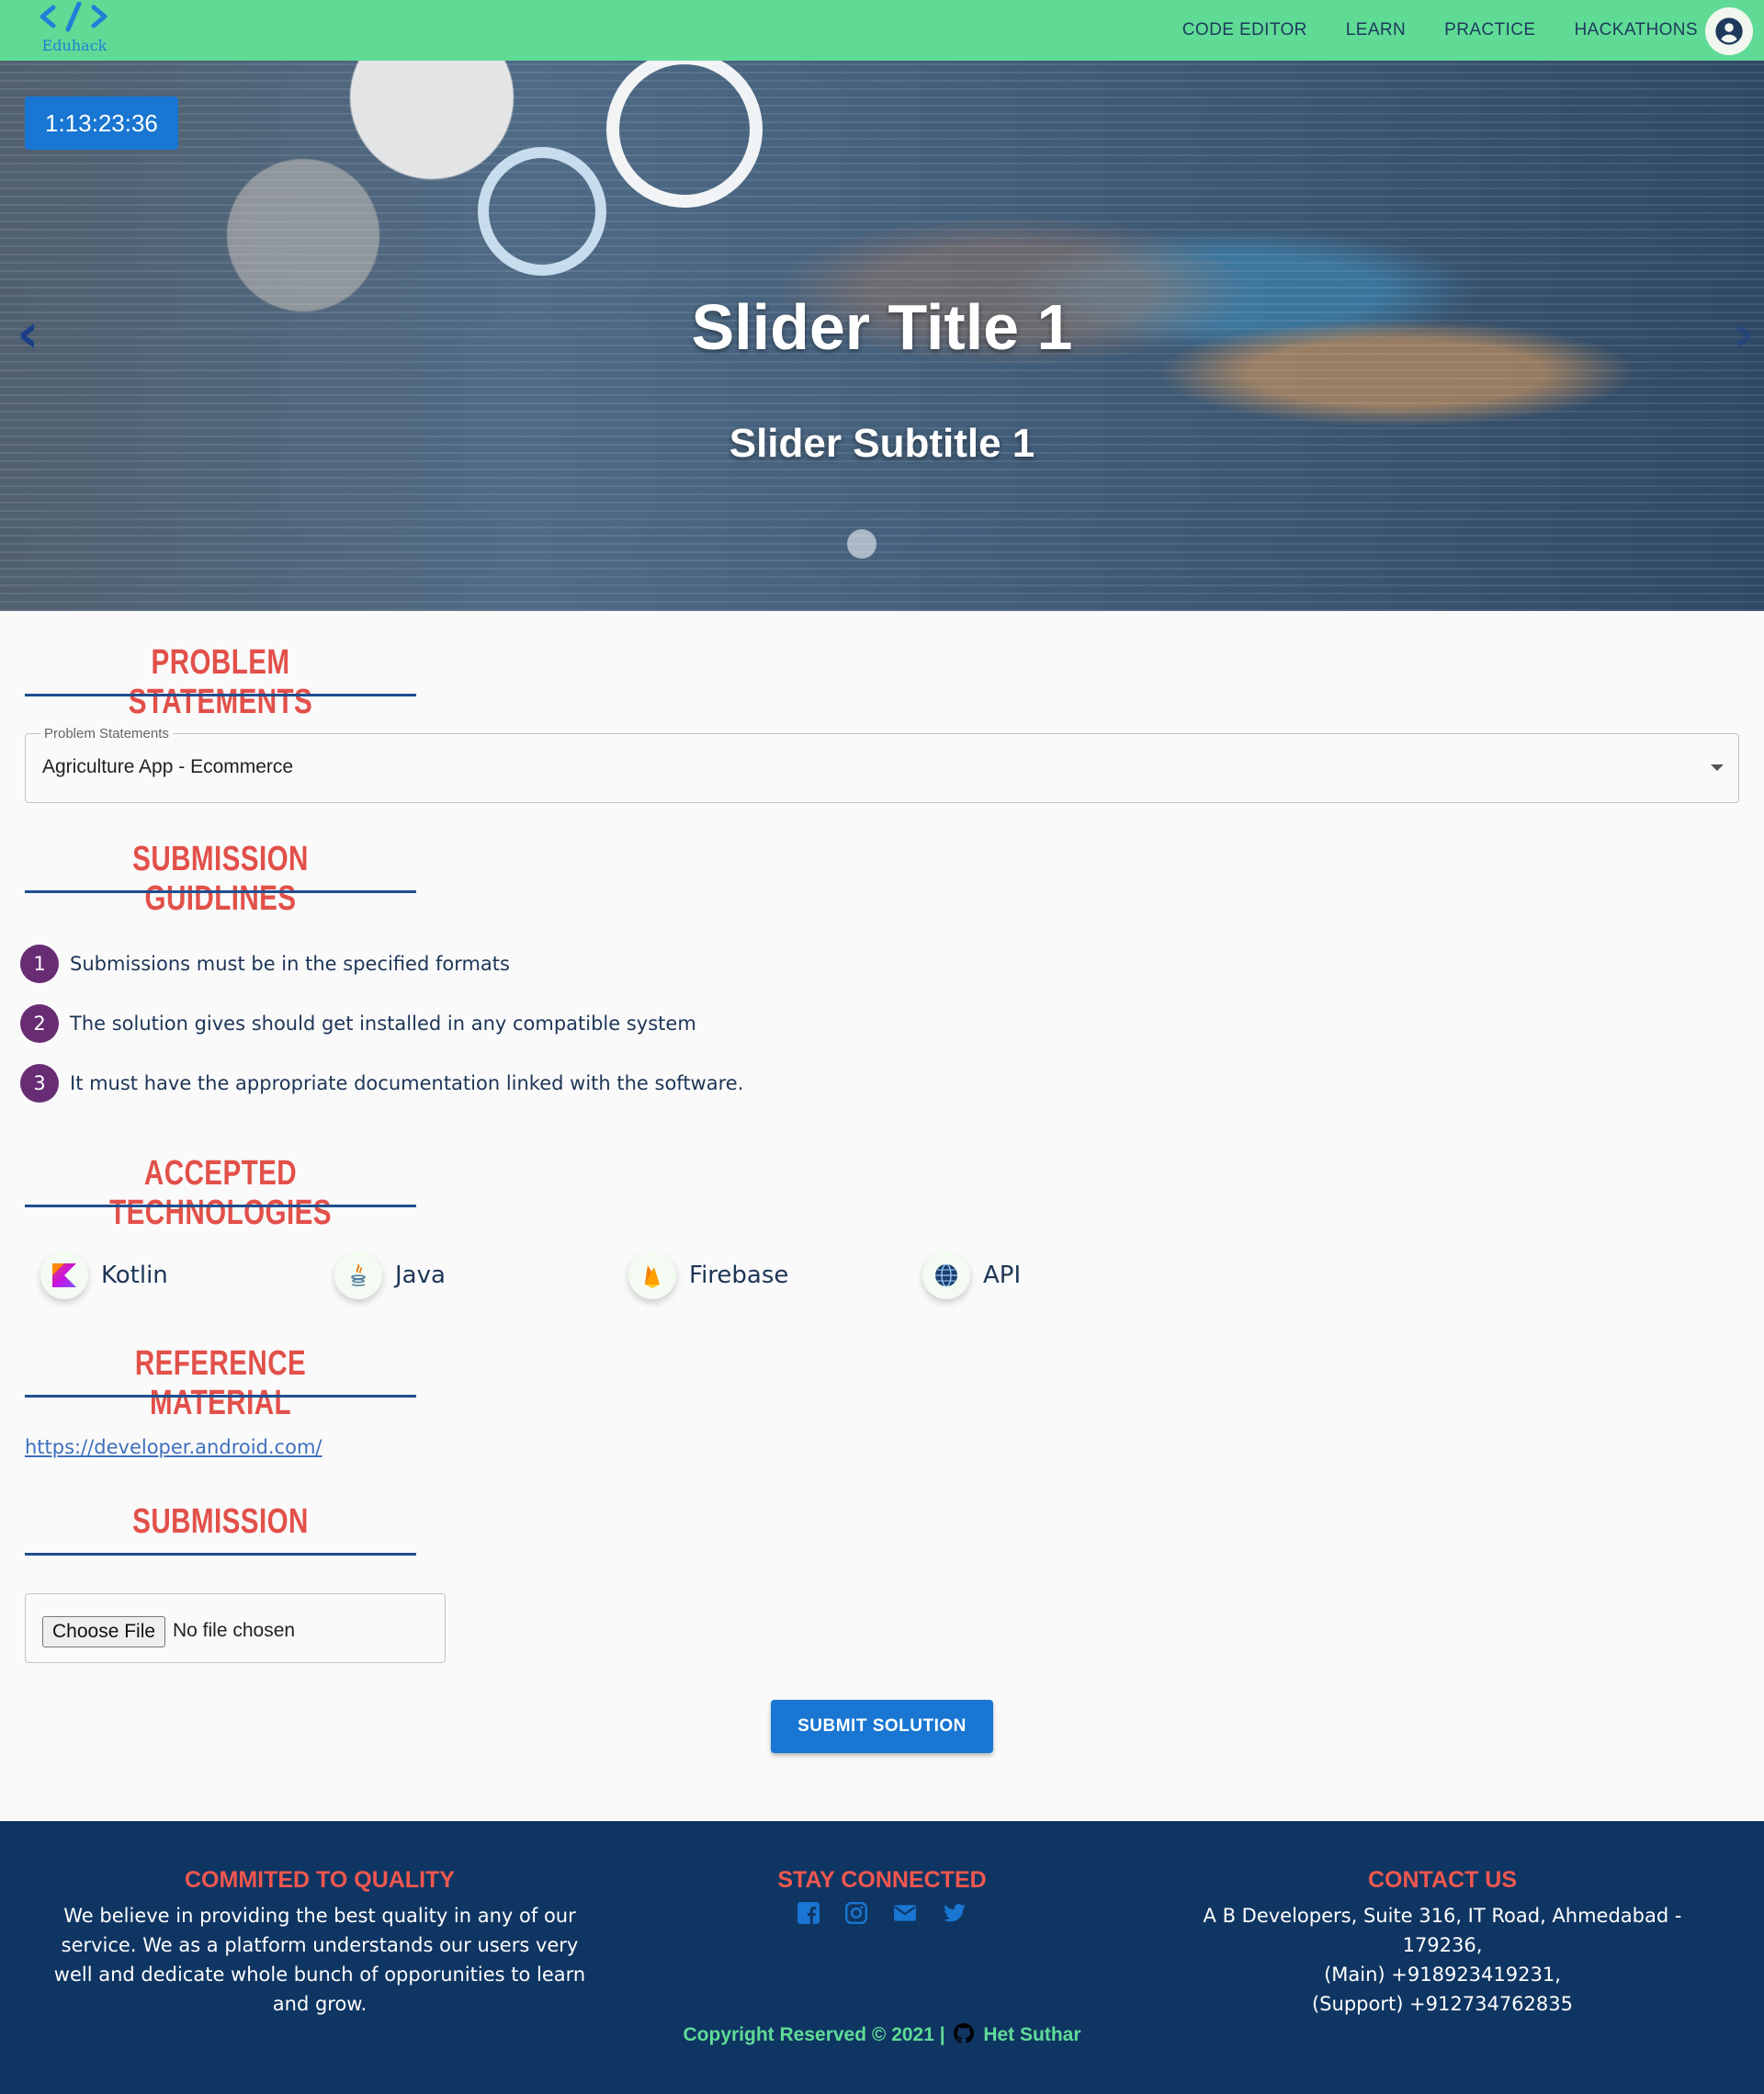 The image size is (1764, 2094). What do you see at coordinates (739, 1275) in the screenshot?
I see `tech-label: Firebase` at bounding box center [739, 1275].